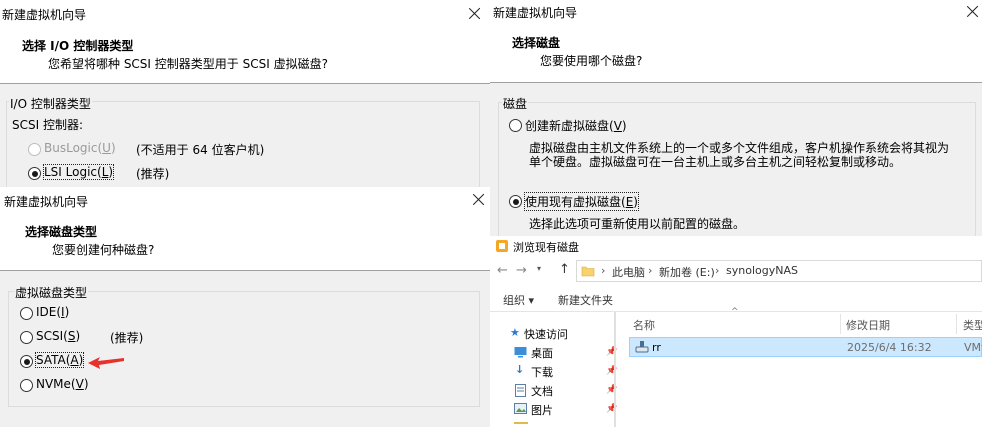  What do you see at coordinates (868, 325) in the screenshot?
I see `column-header-date: 修改日期` at bounding box center [868, 325].